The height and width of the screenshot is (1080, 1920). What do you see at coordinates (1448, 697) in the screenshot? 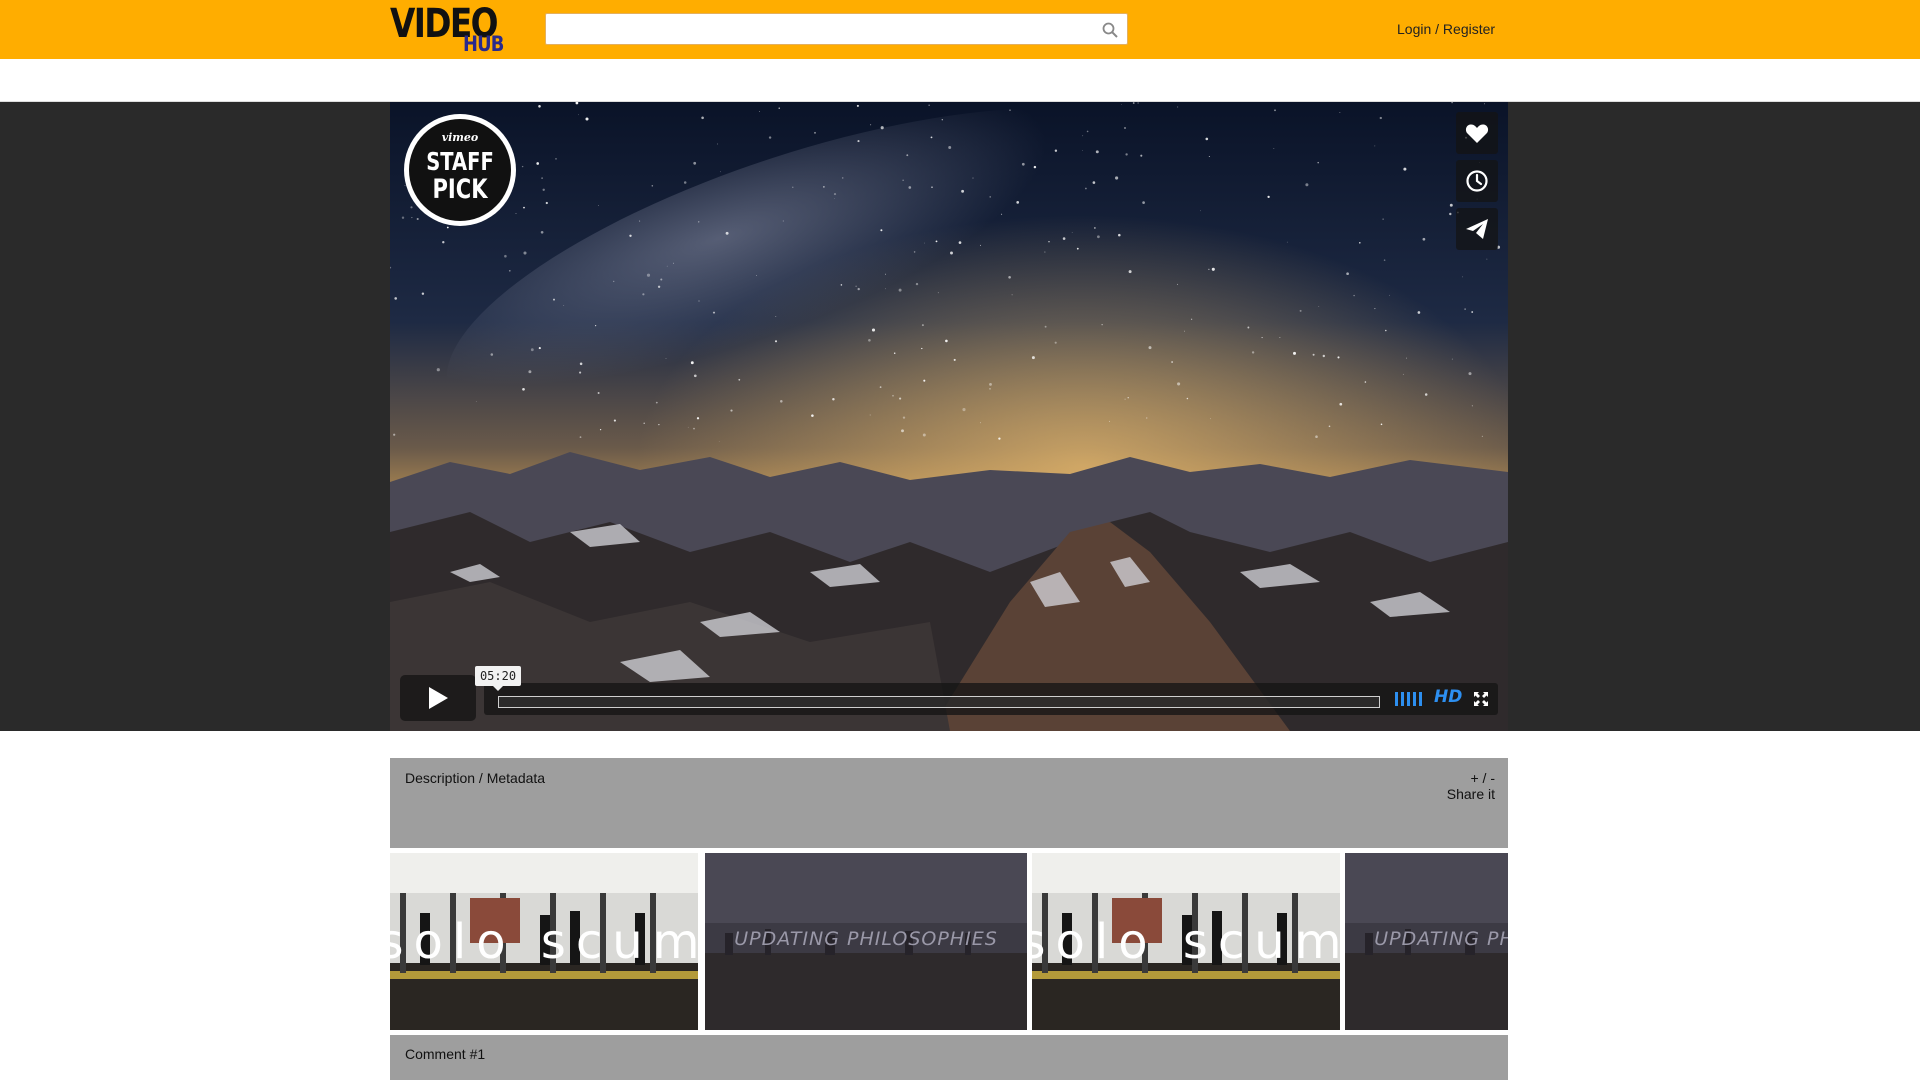
I see `hd-toggle: HD` at bounding box center [1448, 697].